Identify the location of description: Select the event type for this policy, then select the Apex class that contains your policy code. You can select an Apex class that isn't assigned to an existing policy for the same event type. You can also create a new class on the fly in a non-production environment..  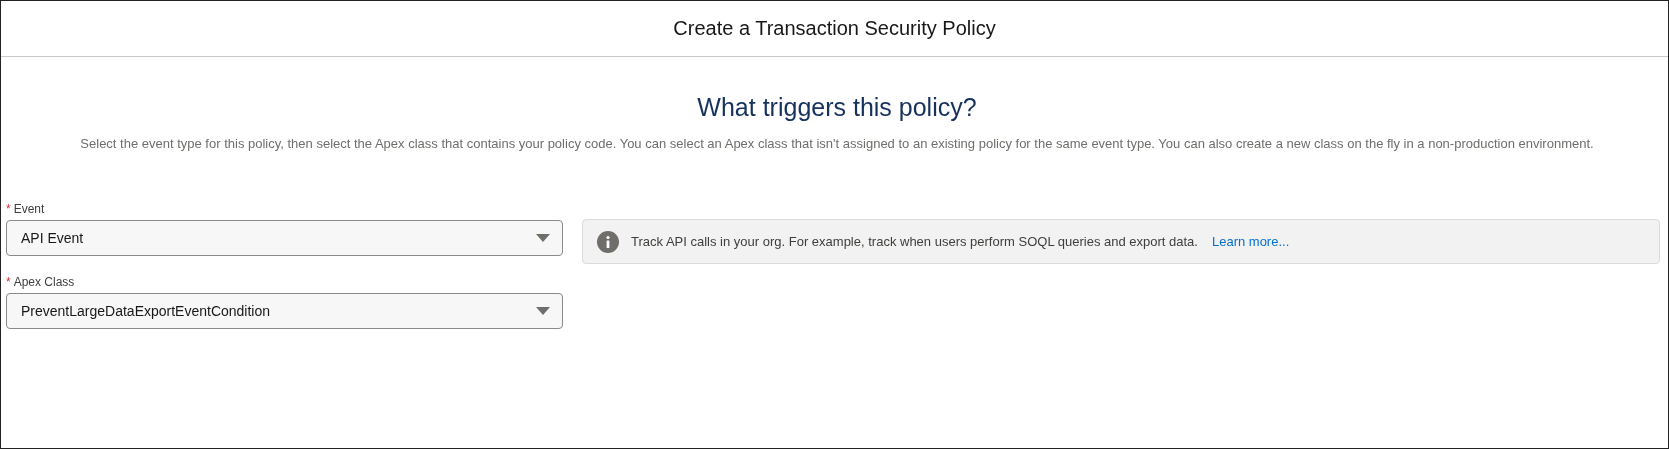
(837, 144).